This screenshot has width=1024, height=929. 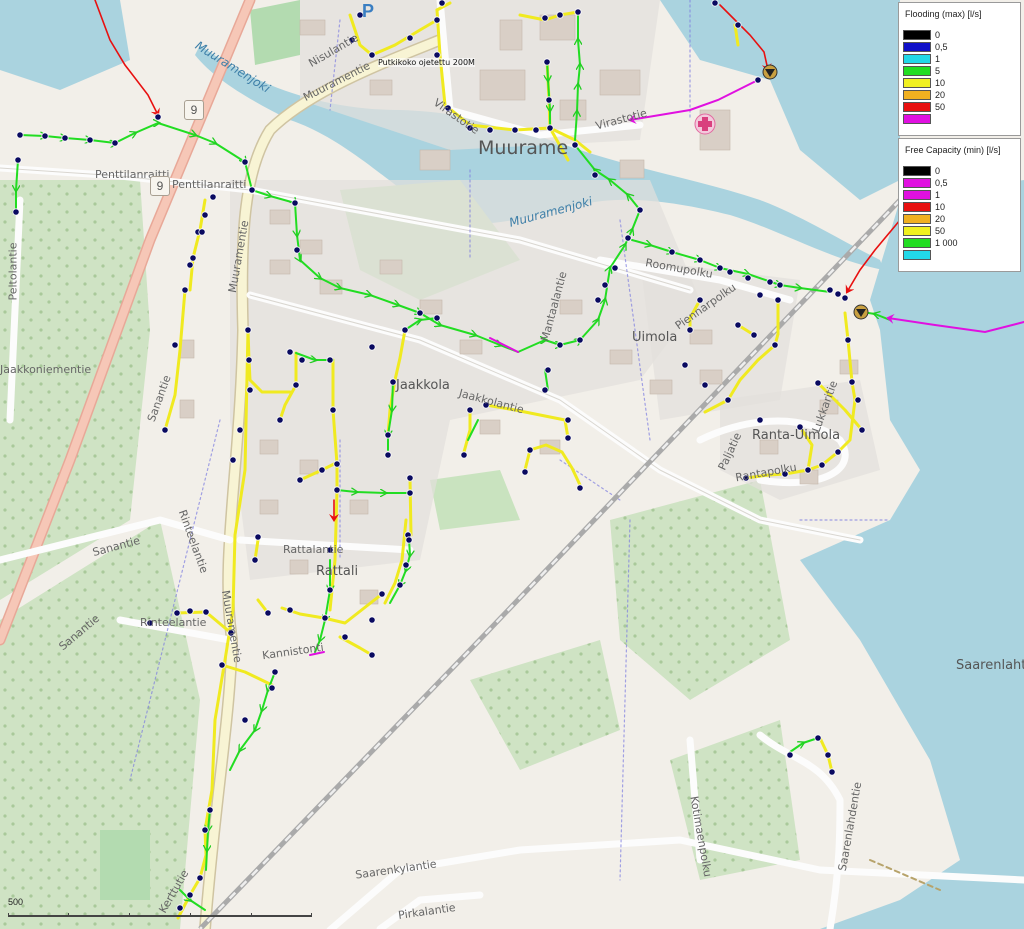 I want to click on sports-field-north, so click(x=275, y=32).